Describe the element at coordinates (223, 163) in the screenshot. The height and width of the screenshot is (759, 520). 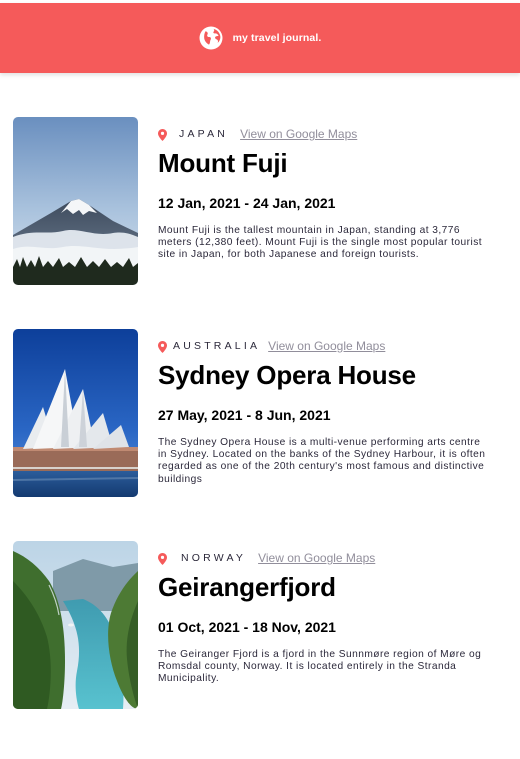
I see `entry-title: Mount Fuji` at that location.